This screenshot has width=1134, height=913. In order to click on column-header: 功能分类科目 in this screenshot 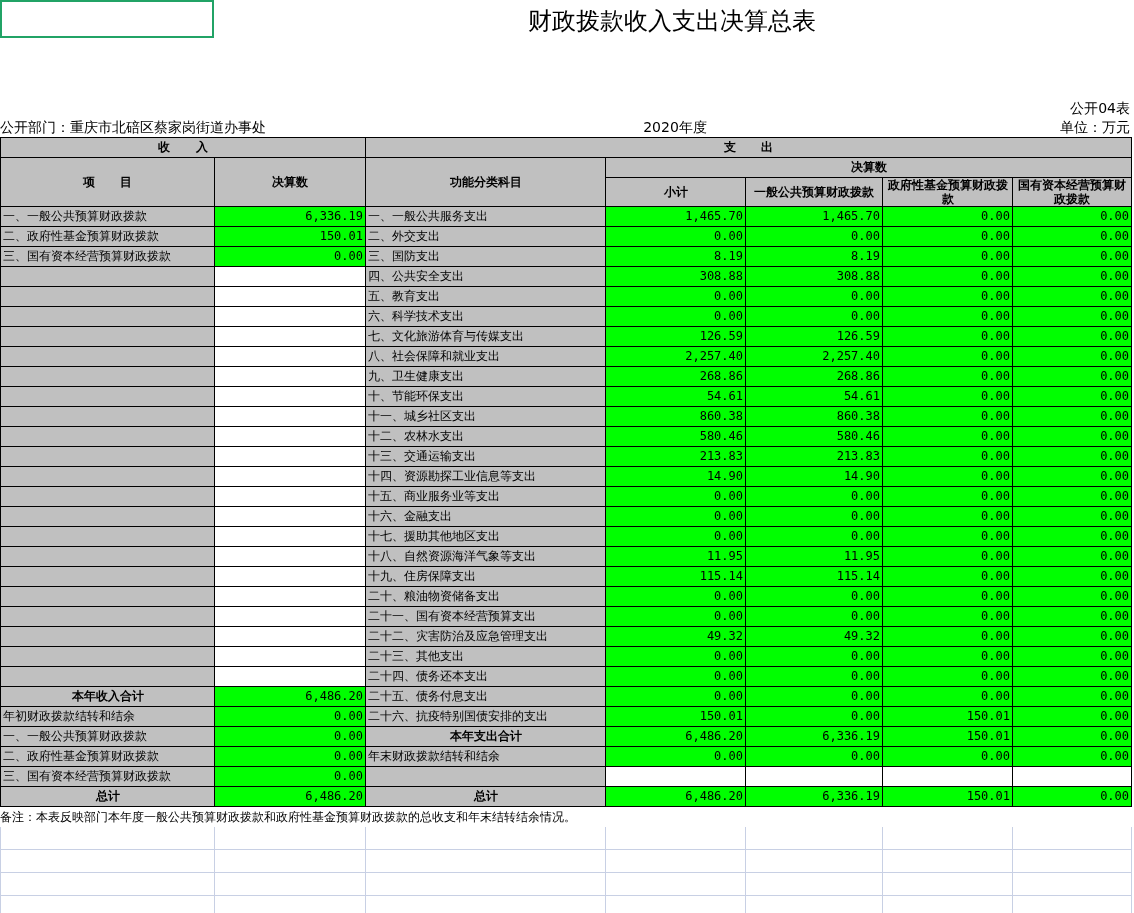, I will do `click(485, 182)`.